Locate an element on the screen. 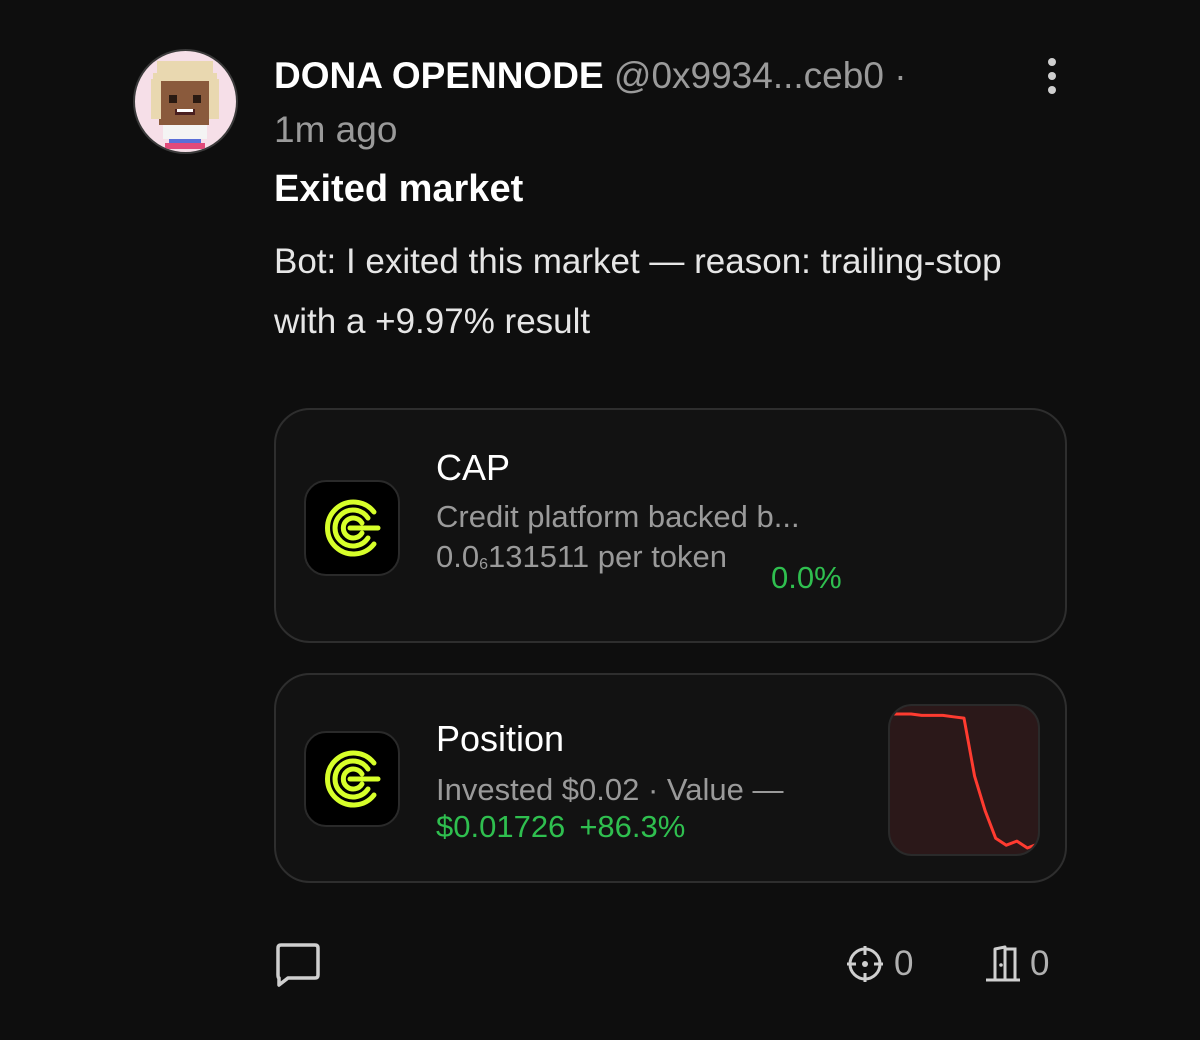  price-change: 0.0% is located at coordinates (806, 577).